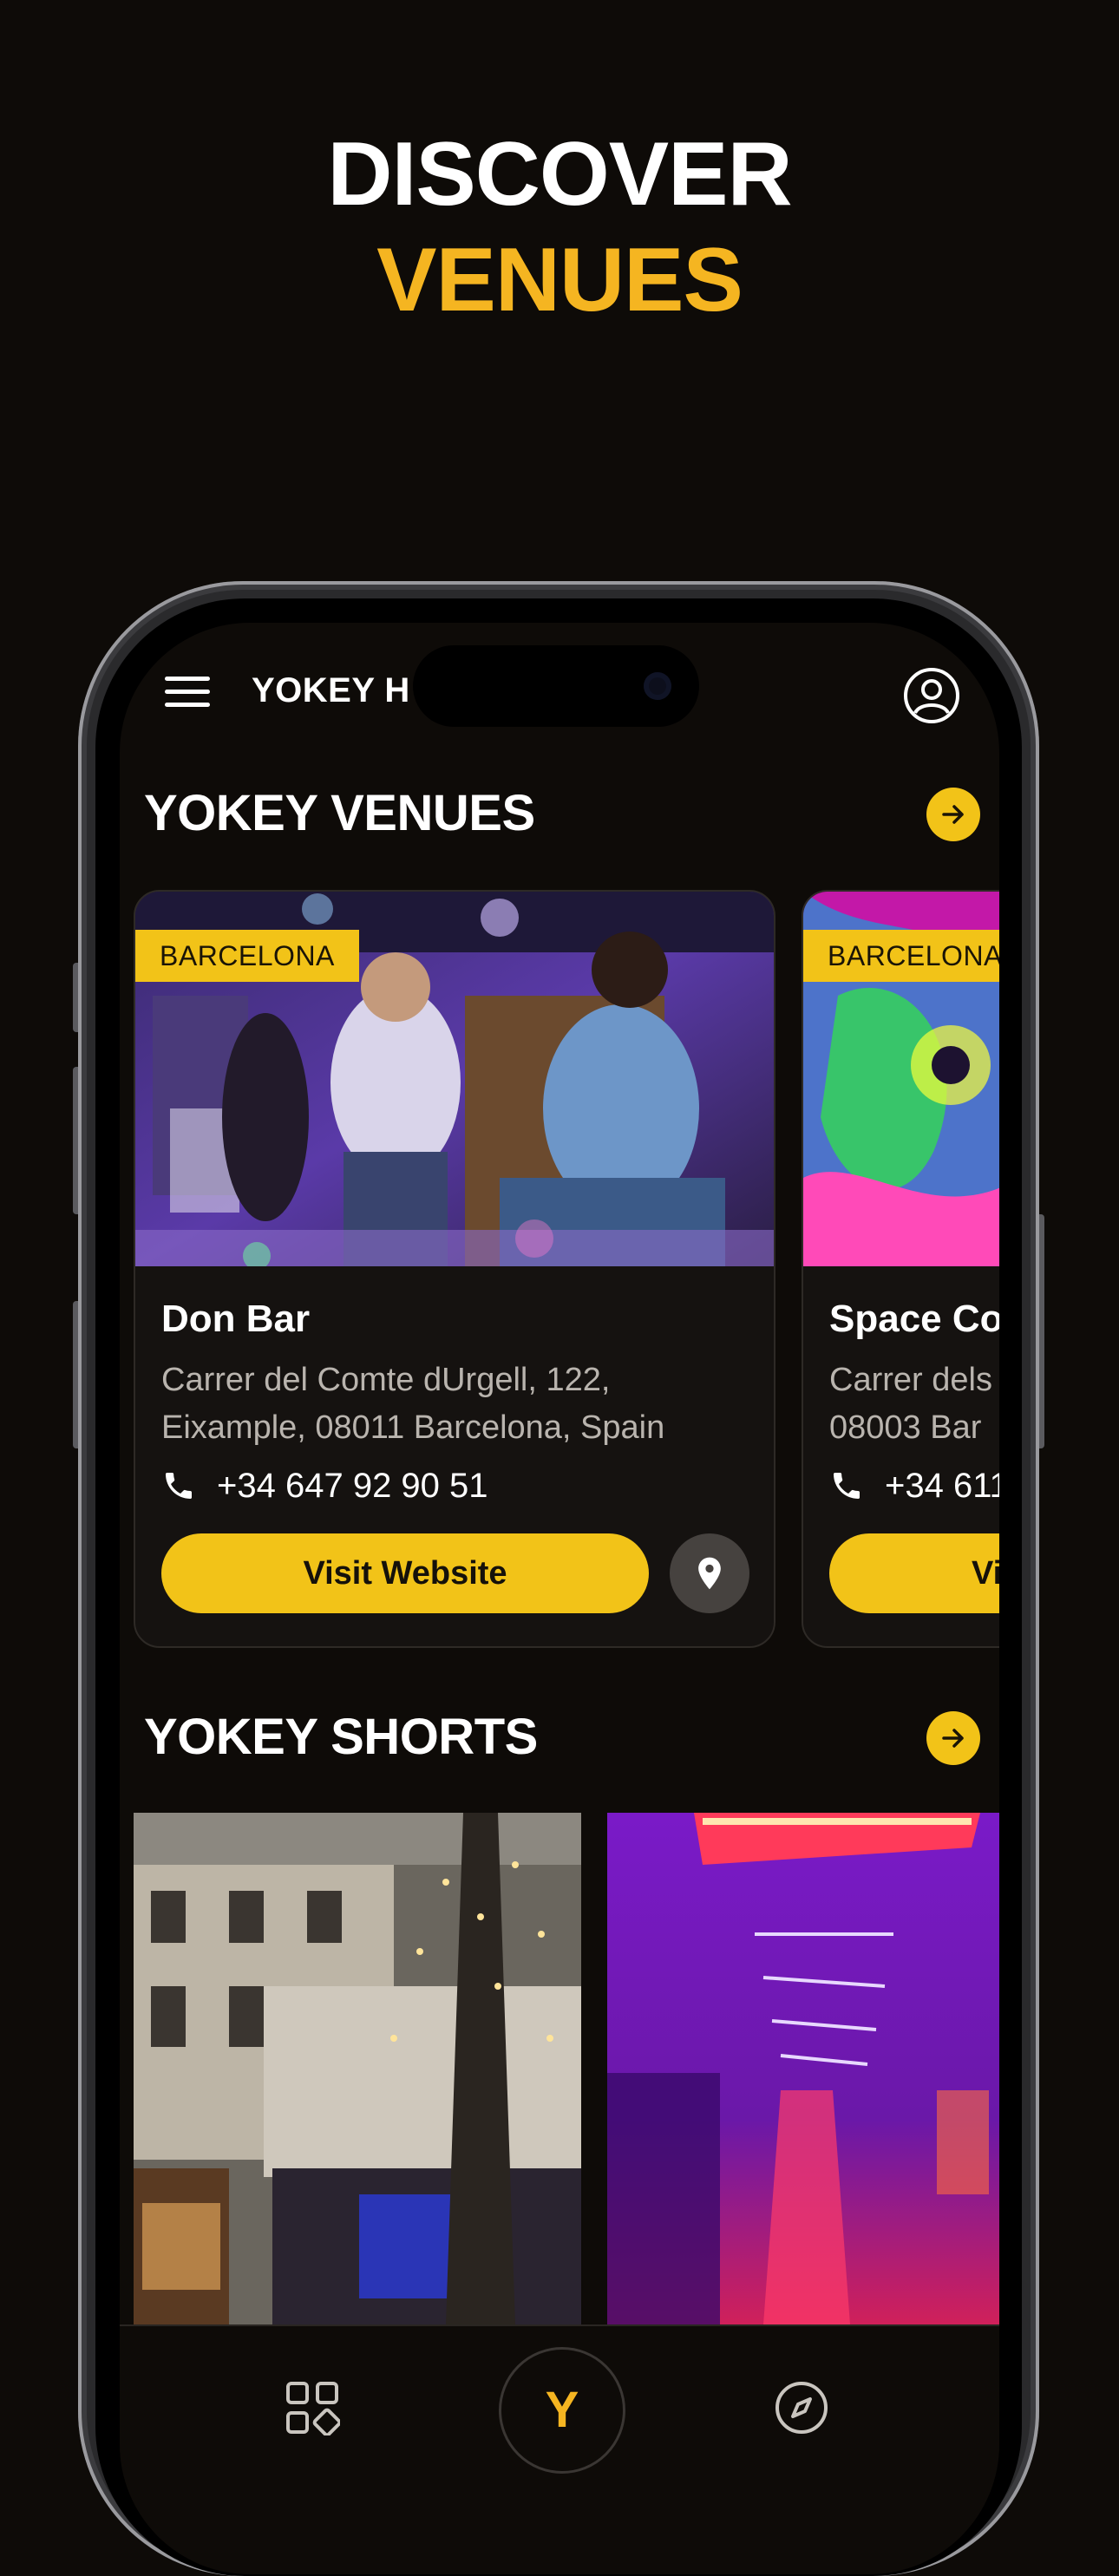 The height and width of the screenshot is (2576, 1119). What do you see at coordinates (560, 280) in the screenshot?
I see `hero-line-2: VENUES` at bounding box center [560, 280].